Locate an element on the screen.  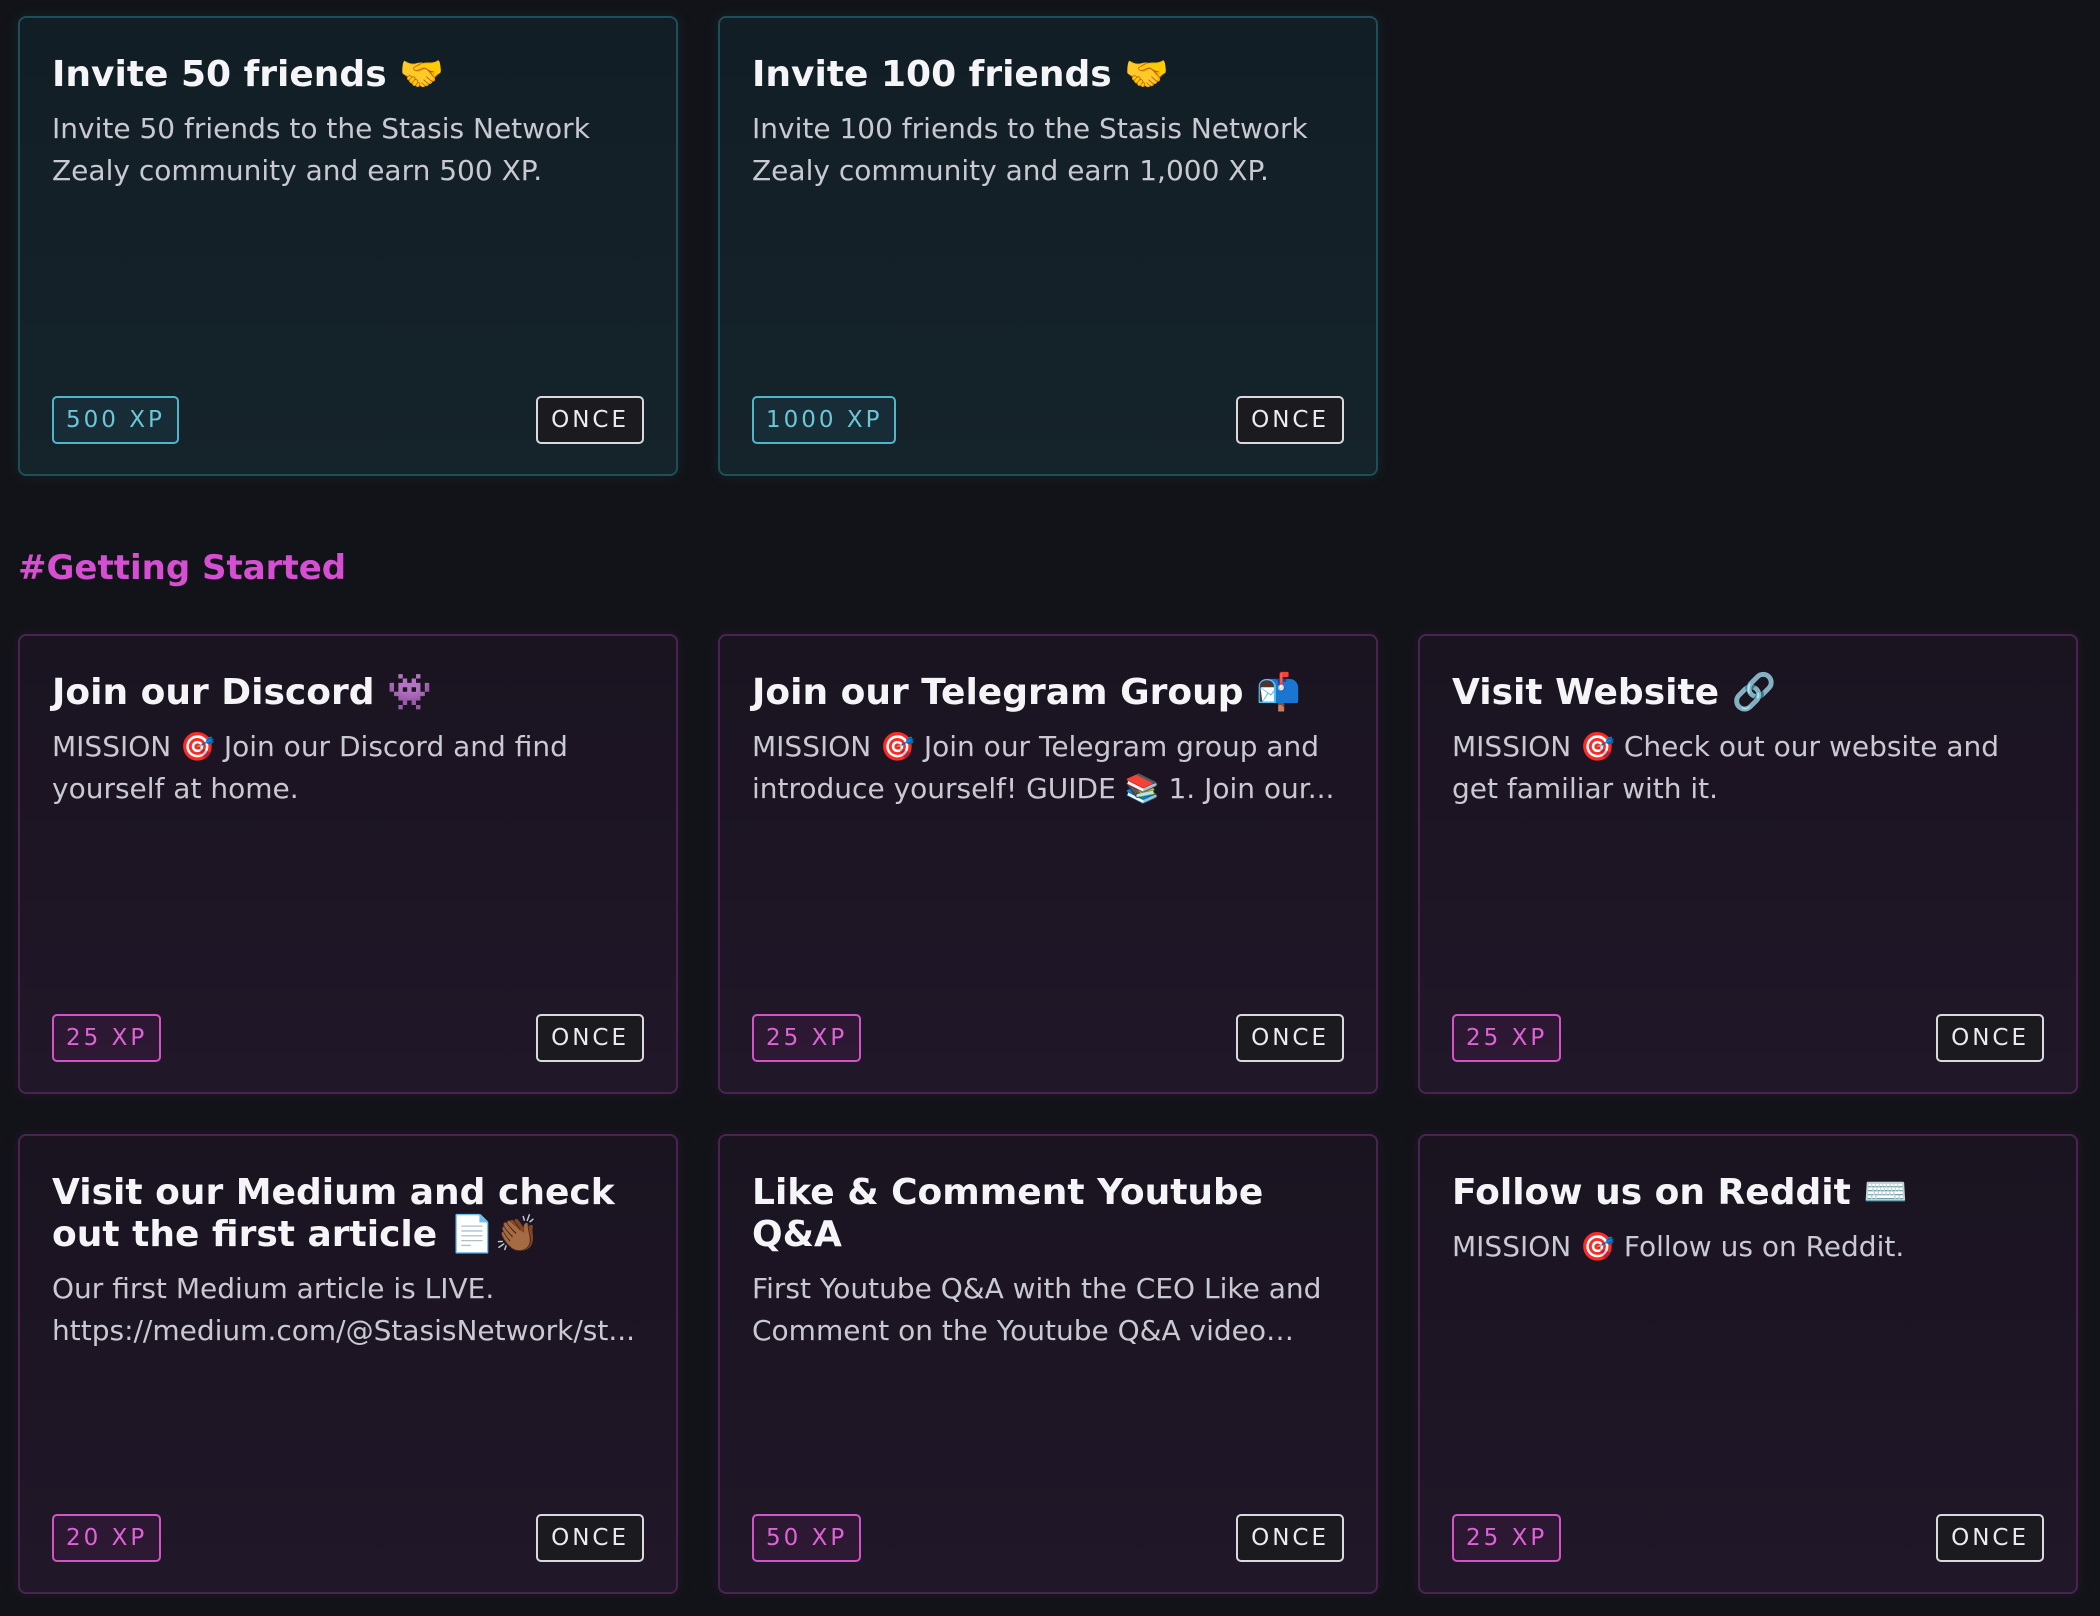
quest-title: Join our Telegram Group 📬 is located at coordinates (1026, 692).